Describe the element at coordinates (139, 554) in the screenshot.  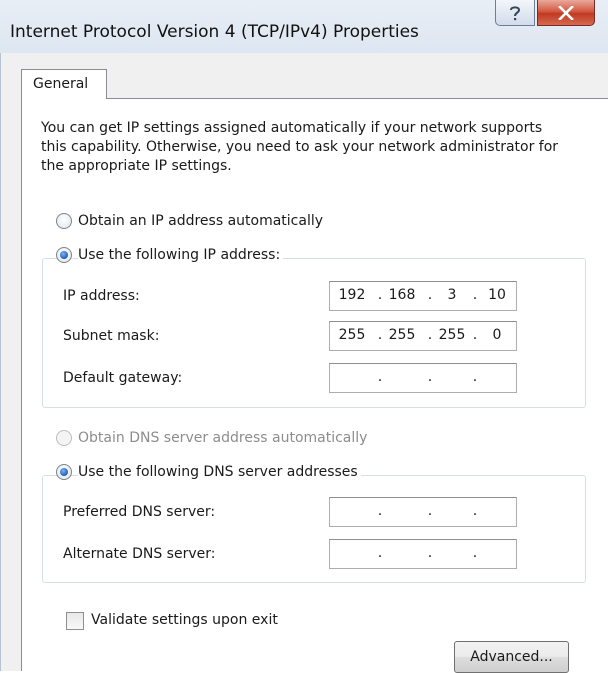
I see `alternate-dns-label: Alternate DNS server:` at that location.